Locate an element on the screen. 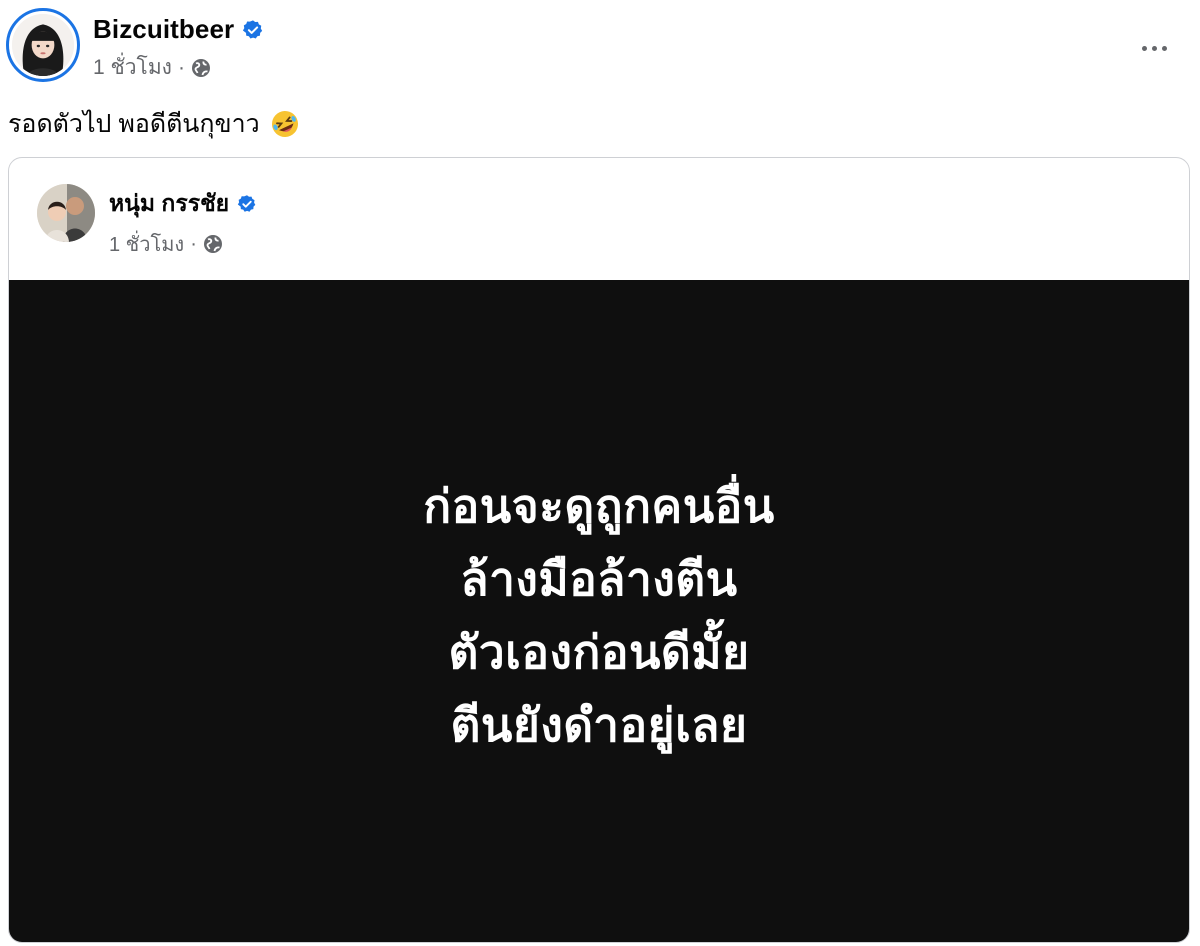  post-caption: รอดตัวไป พอดีตีนกุขาว is located at coordinates (154, 124).